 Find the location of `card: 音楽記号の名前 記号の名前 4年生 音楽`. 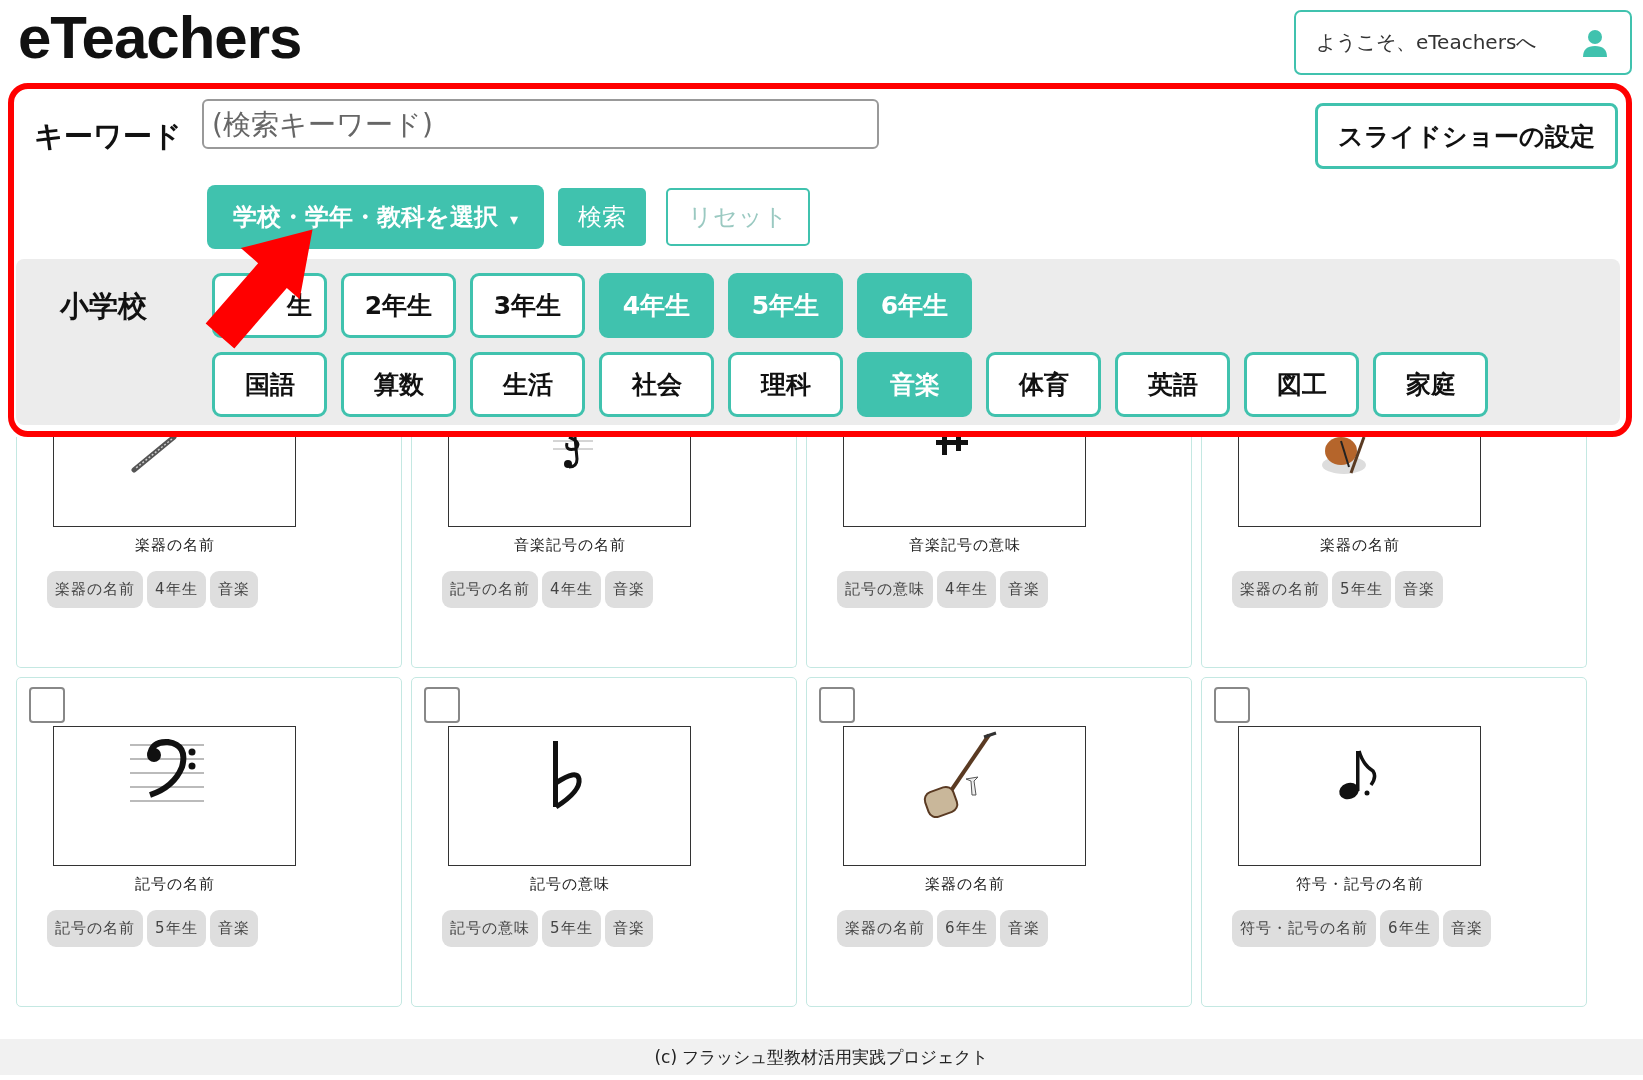

card: 音楽記号の名前 記号の名前 4年生 音楽 is located at coordinates (604, 552).